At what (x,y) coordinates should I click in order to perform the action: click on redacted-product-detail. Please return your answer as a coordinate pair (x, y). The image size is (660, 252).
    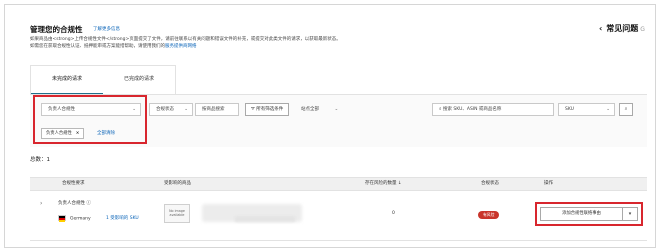
    Looking at the image, I should click on (265, 219).